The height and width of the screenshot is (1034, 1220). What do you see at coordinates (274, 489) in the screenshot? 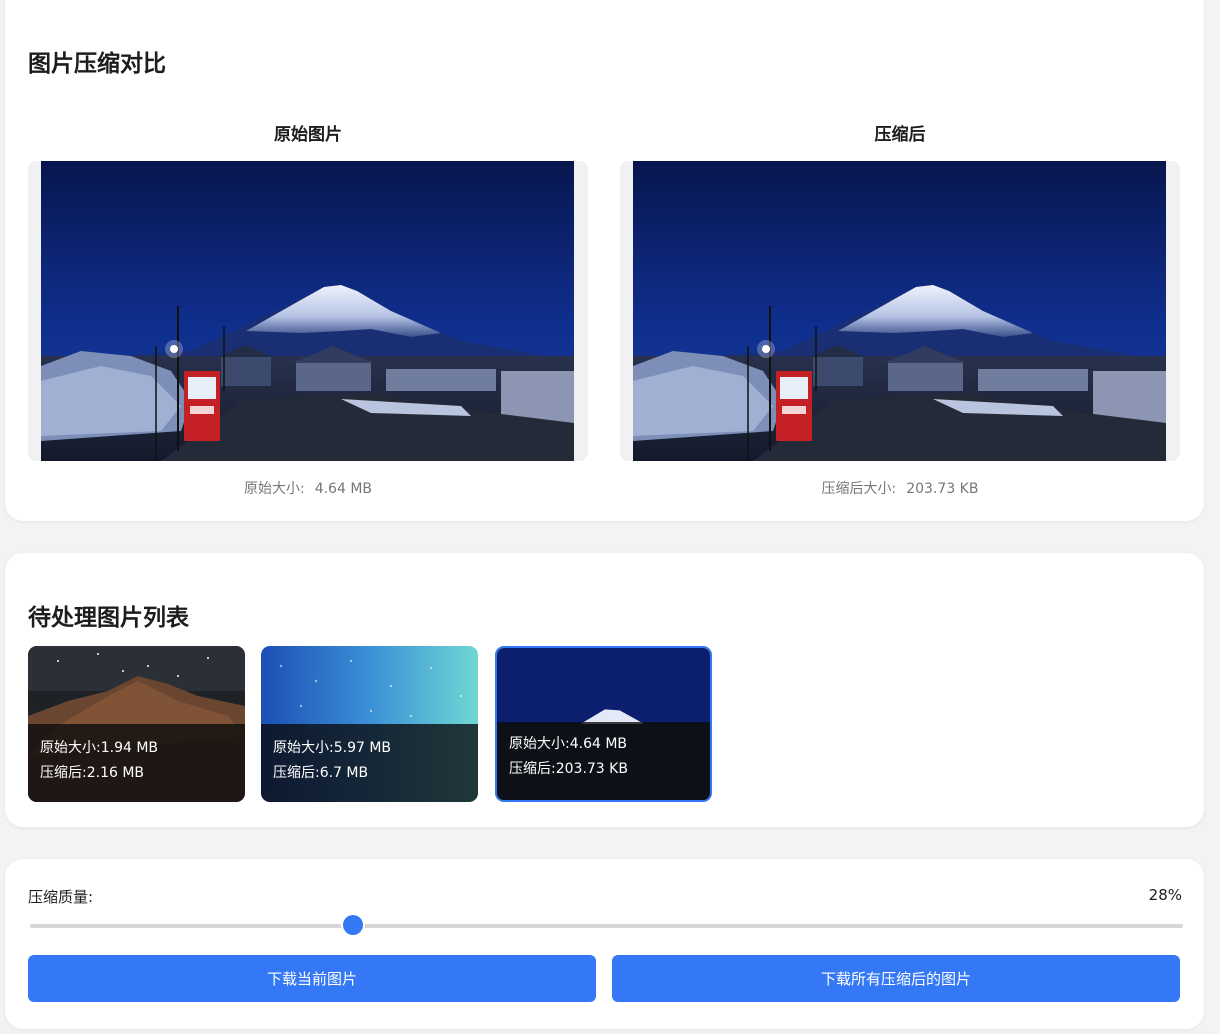
I see `original-size-label: 原始大小:` at bounding box center [274, 489].